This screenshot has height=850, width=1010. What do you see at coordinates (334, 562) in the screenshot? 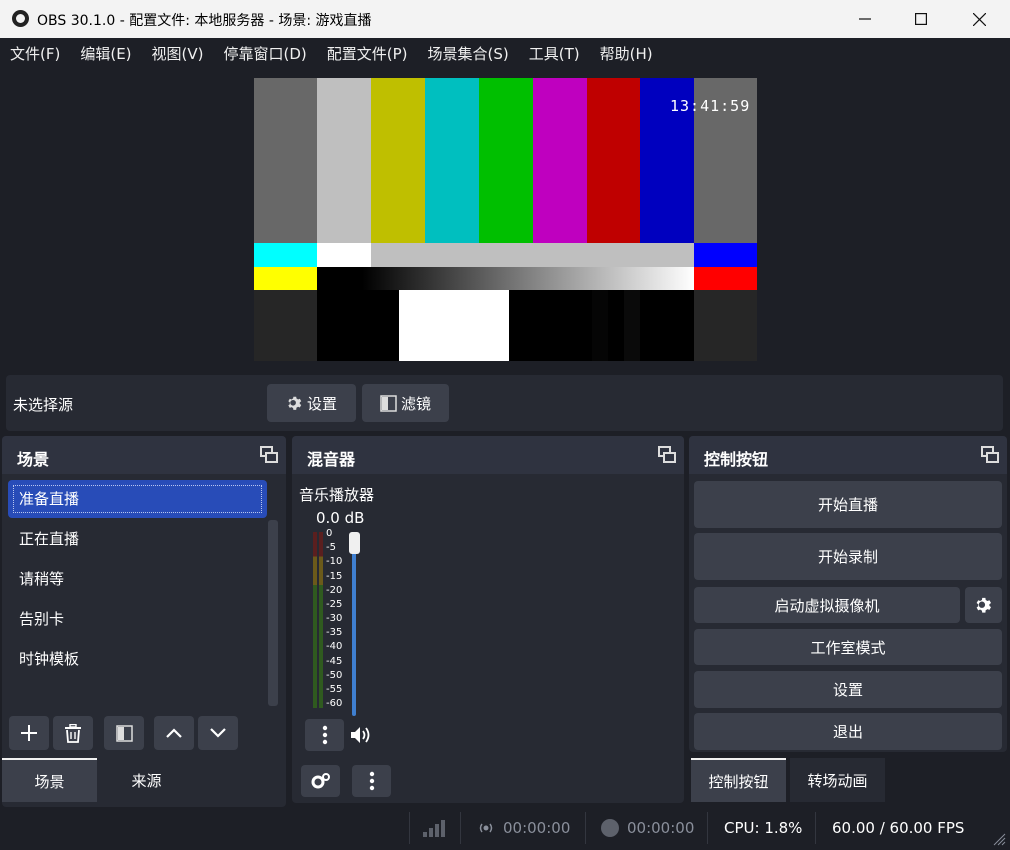
I see `meter-tick-label: -10` at bounding box center [334, 562].